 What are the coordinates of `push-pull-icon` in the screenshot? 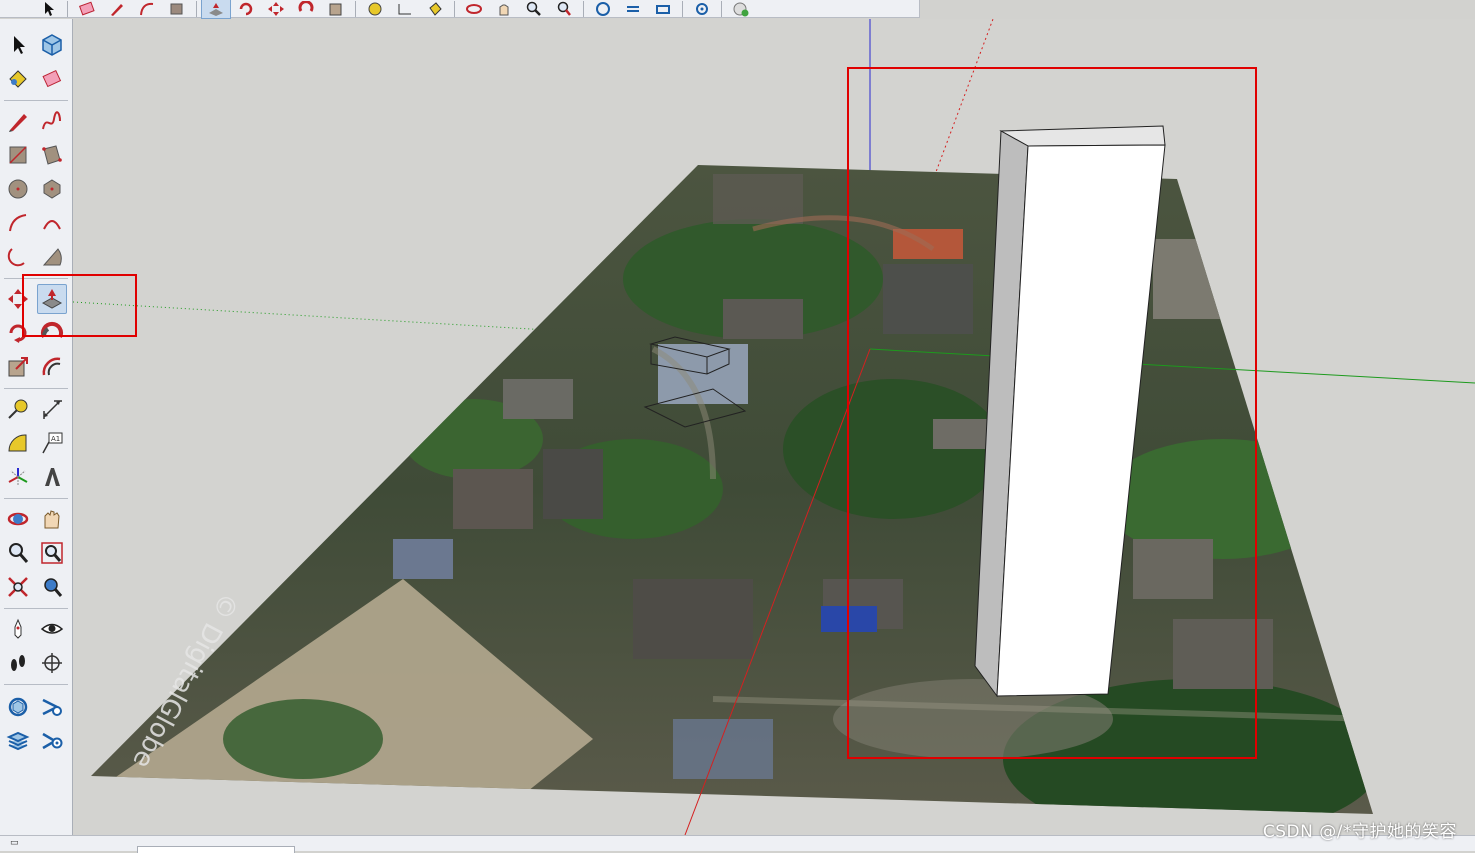 It's located at (216, 9).